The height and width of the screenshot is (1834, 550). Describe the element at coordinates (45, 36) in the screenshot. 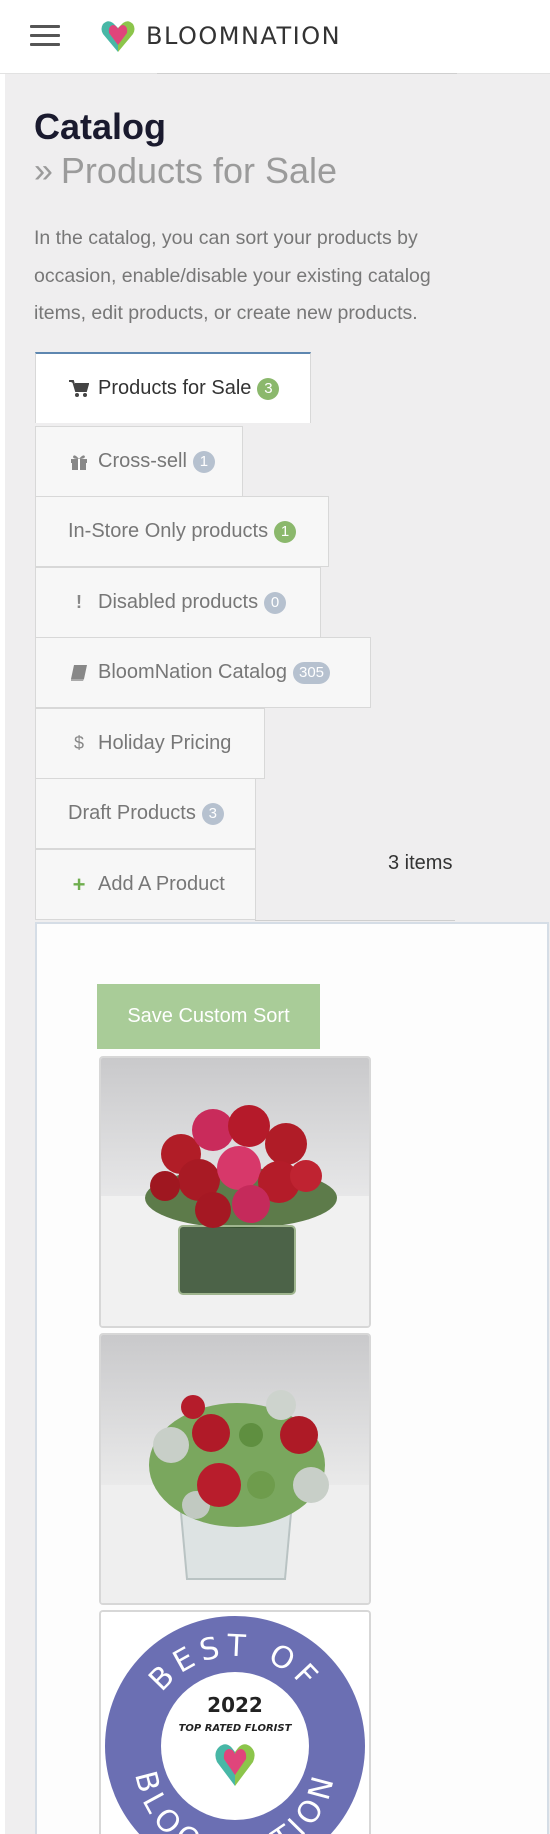

I see `hamburger-icon` at that location.